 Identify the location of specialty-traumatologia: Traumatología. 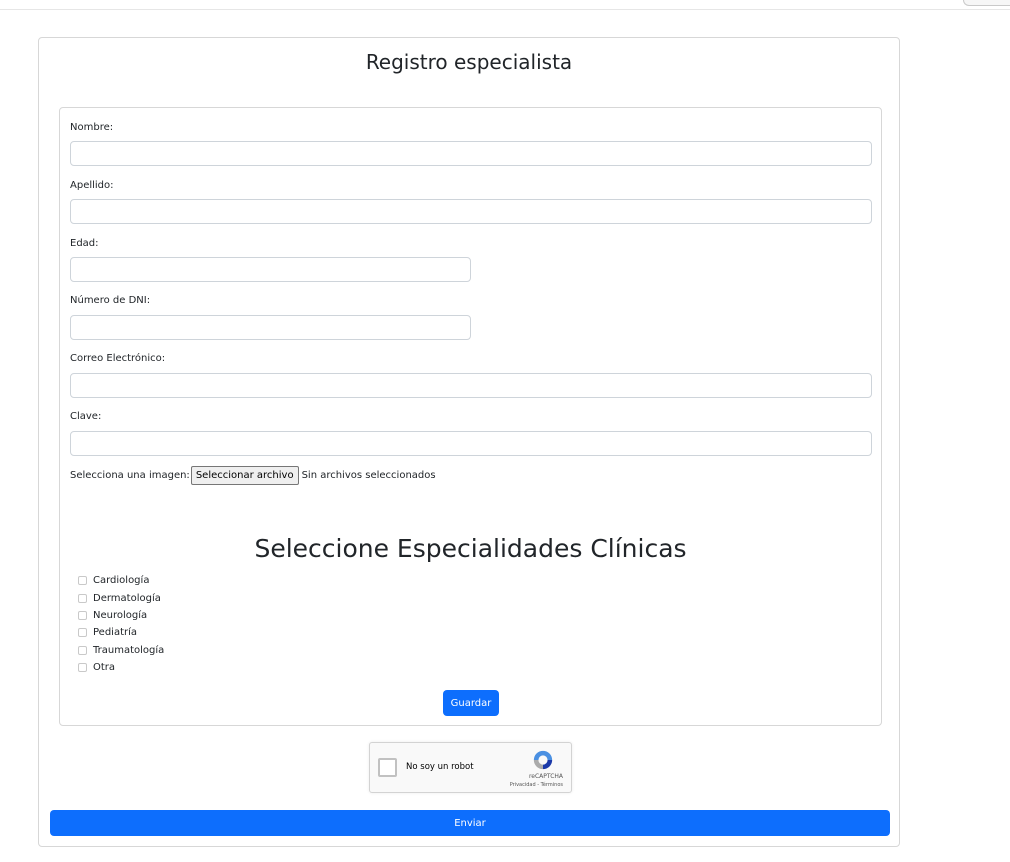
(121, 650).